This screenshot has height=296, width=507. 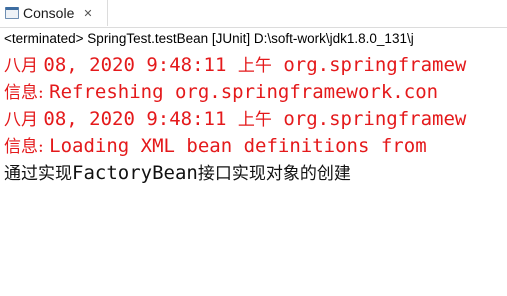 I want to click on tab-console-label: Console, so click(x=49, y=13).